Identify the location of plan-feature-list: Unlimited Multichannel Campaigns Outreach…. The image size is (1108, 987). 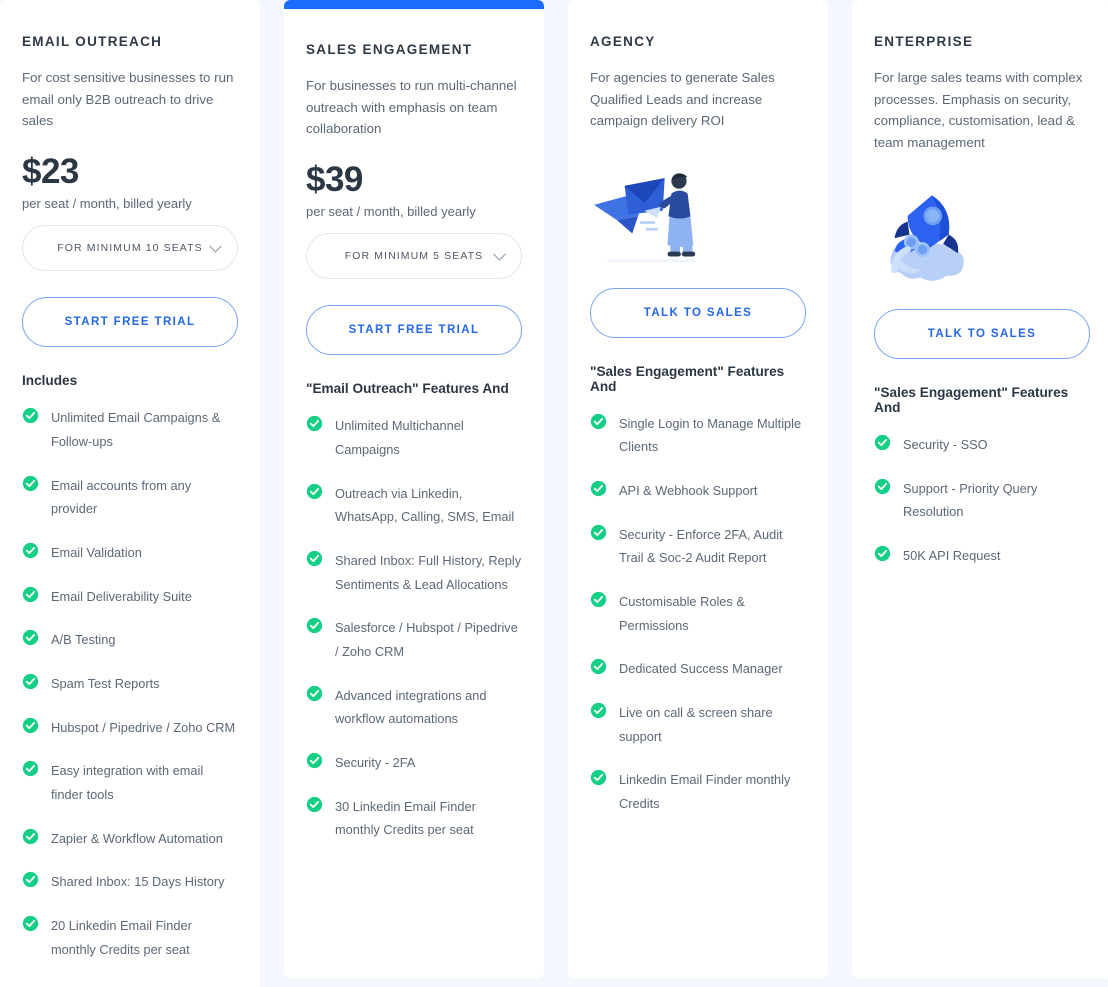
(414, 628).